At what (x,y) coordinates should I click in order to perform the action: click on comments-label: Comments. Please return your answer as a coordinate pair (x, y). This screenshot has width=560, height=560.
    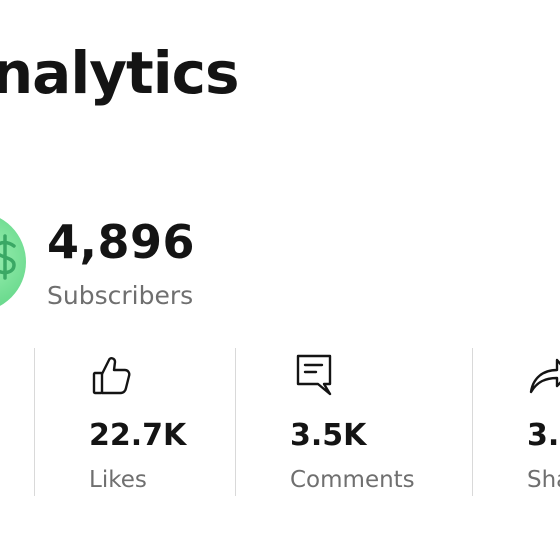
    Looking at the image, I should click on (352, 480).